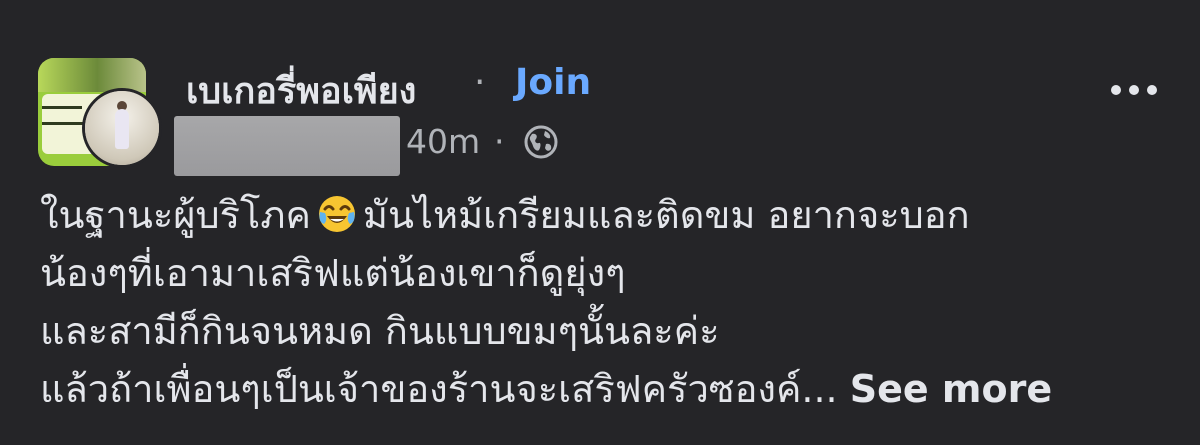 The height and width of the screenshot is (445, 1200). What do you see at coordinates (287, 146) in the screenshot?
I see `redacted-author-name` at bounding box center [287, 146].